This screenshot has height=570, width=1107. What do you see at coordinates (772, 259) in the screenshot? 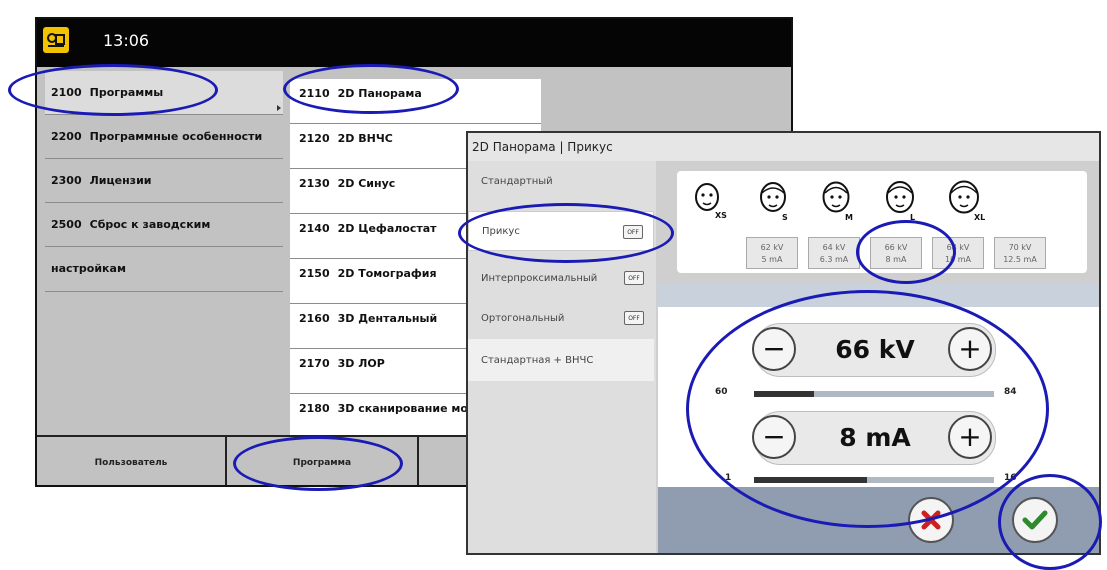
I see `preset-ma: 5 mA` at bounding box center [772, 259].